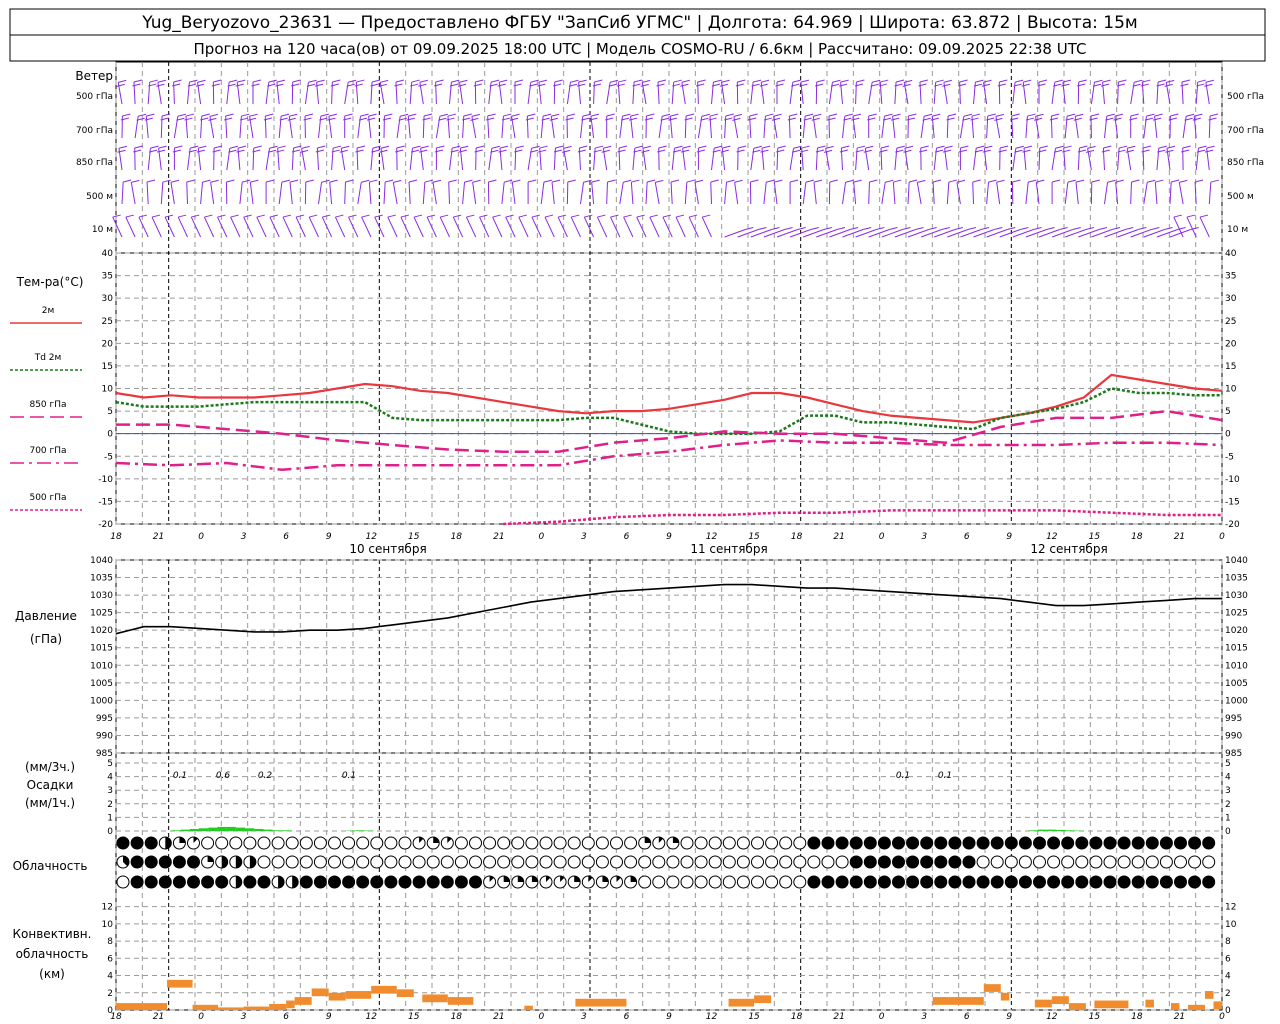 The height and width of the screenshot is (1024, 1280). What do you see at coordinates (110, 791) in the screenshot?
I see `precip-tick-label: 3` at bounding box center [110, 791].